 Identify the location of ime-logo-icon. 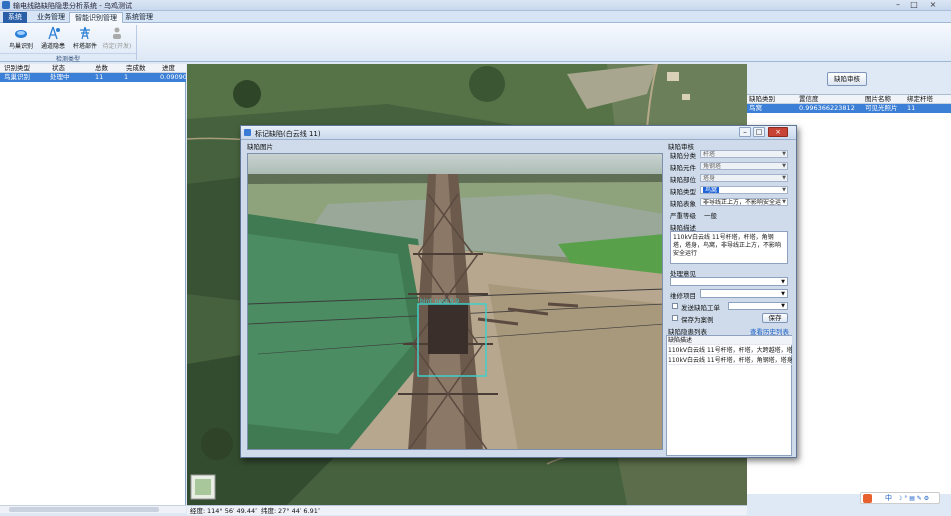
(867, 498).